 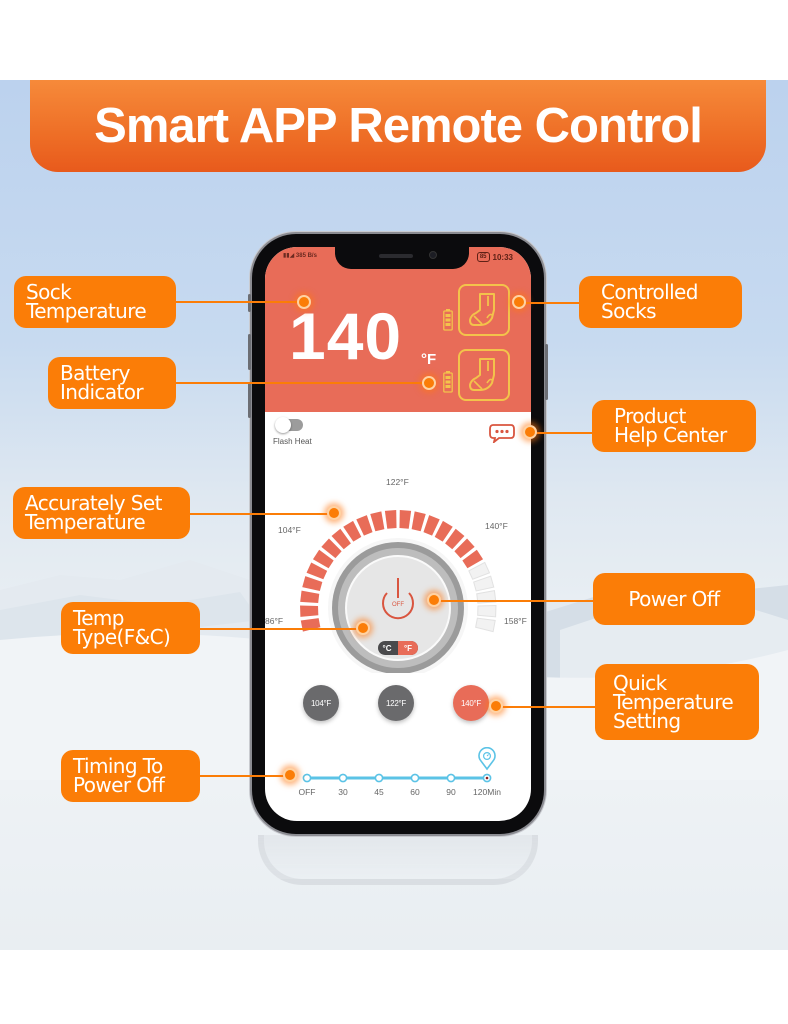 What do you see at coordinates (398, 648) in the screenshot?
I see `unit-toggle: °C °F` at bounding box center [398, 648].